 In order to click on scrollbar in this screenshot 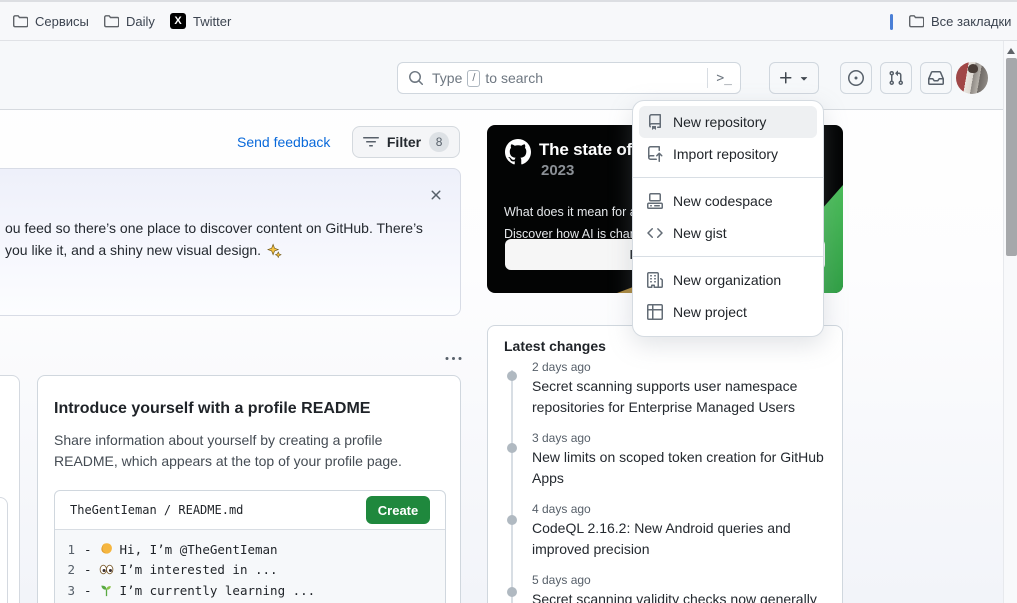, I will do `click(1010, 322)`.